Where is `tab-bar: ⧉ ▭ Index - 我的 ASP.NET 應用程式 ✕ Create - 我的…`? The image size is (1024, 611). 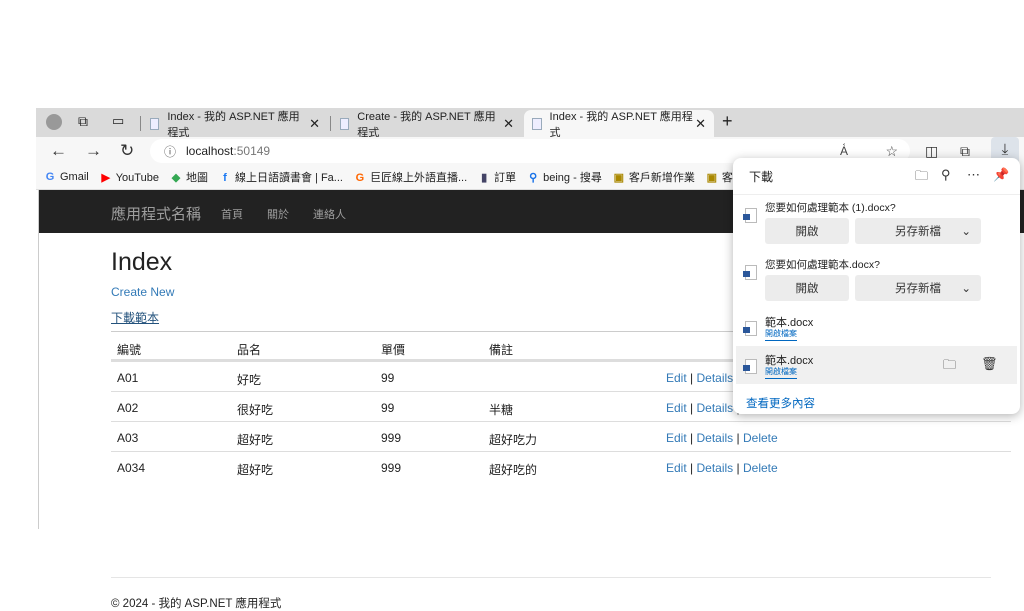
tab-bar: ⧉ ▭ Index - 我的 ASP.NET 應用程式 ✕ Create - 我的… is located at coordinates (530, 123).